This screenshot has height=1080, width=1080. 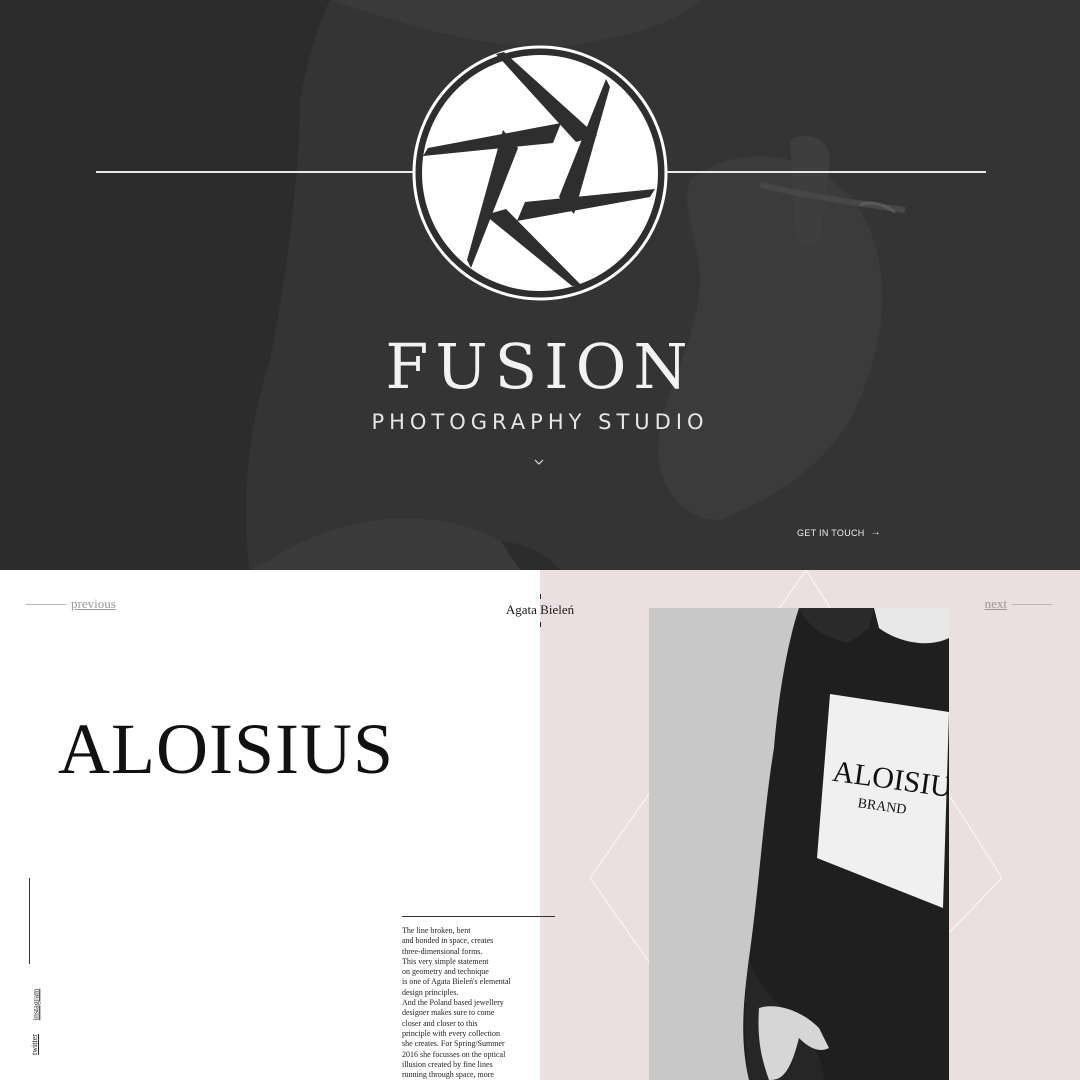 I want to click on description-line: running through space, more, so click(x=448, y=1075).